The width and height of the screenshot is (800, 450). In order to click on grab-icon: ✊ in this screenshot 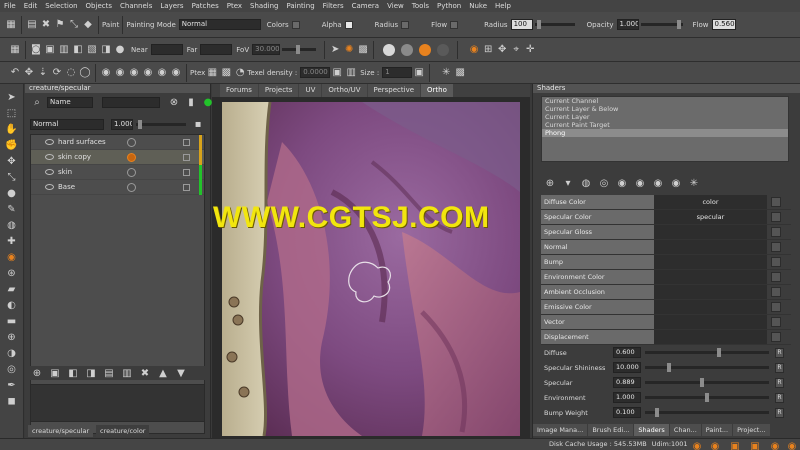, I will do `click(12, 145)`.